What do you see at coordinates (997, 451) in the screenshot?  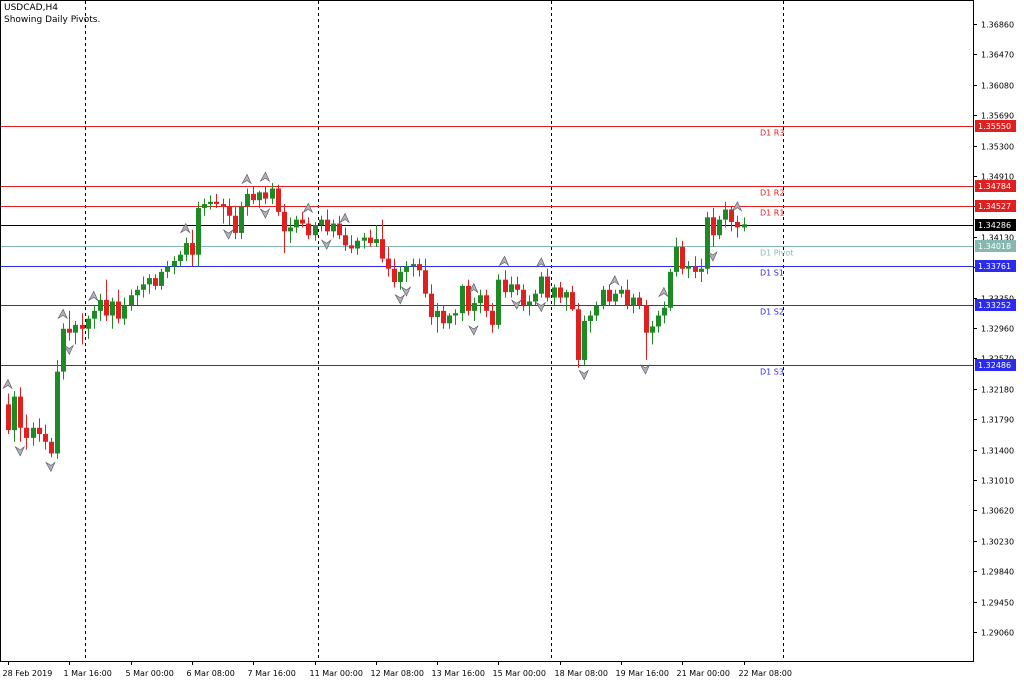 I see `price-tick-label: 1.31400` at bounding box center [997, 451].